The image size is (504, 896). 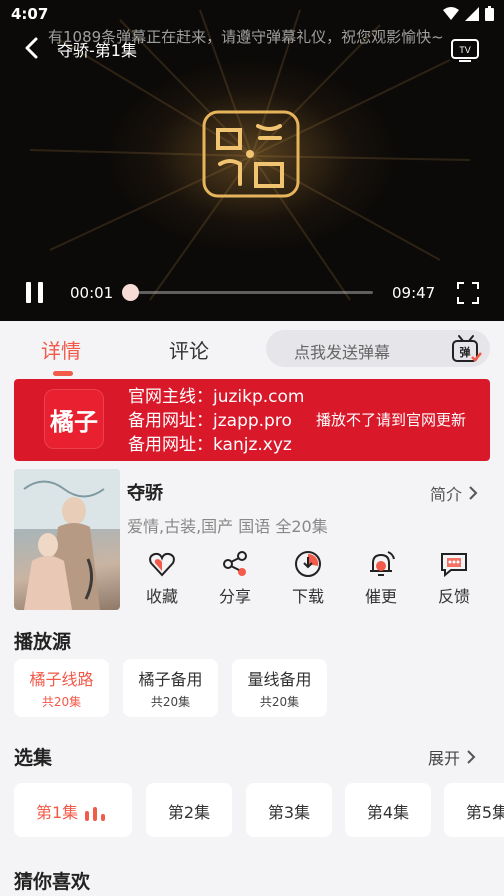 I want to click on back-icon, so click(x=32, y=48).